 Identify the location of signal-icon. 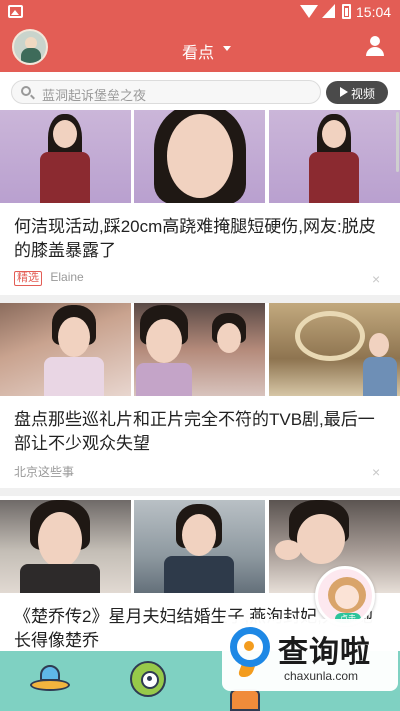
(328, 11).